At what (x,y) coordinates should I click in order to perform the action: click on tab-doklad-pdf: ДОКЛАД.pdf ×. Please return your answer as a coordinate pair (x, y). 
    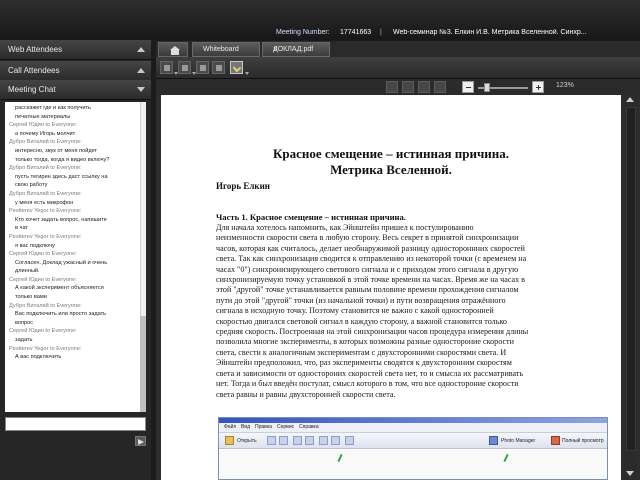
    Looking at the image, I should click on (296, 49).